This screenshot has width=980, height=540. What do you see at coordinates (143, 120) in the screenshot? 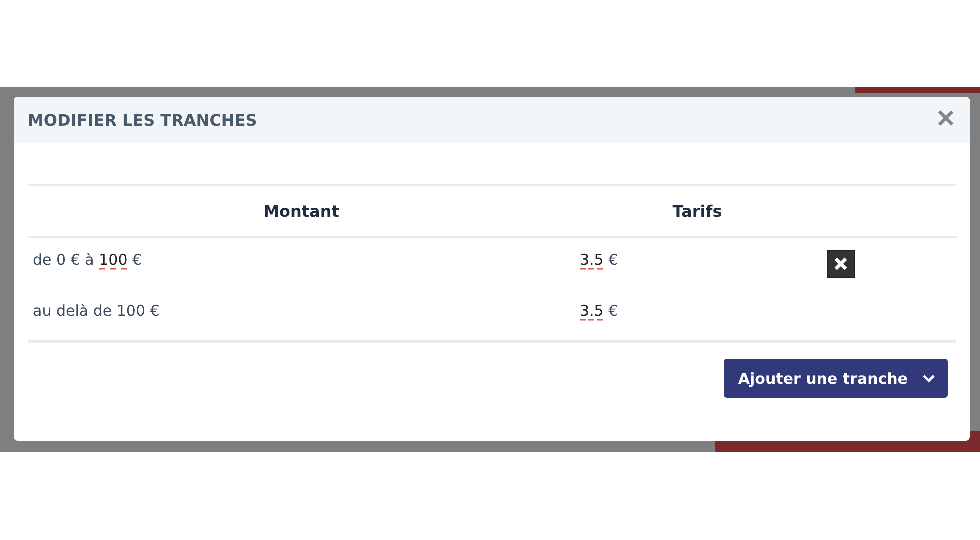
I see `dialog-title: MODIFIER LES TRANCHES` at bounding box center [143, 120].